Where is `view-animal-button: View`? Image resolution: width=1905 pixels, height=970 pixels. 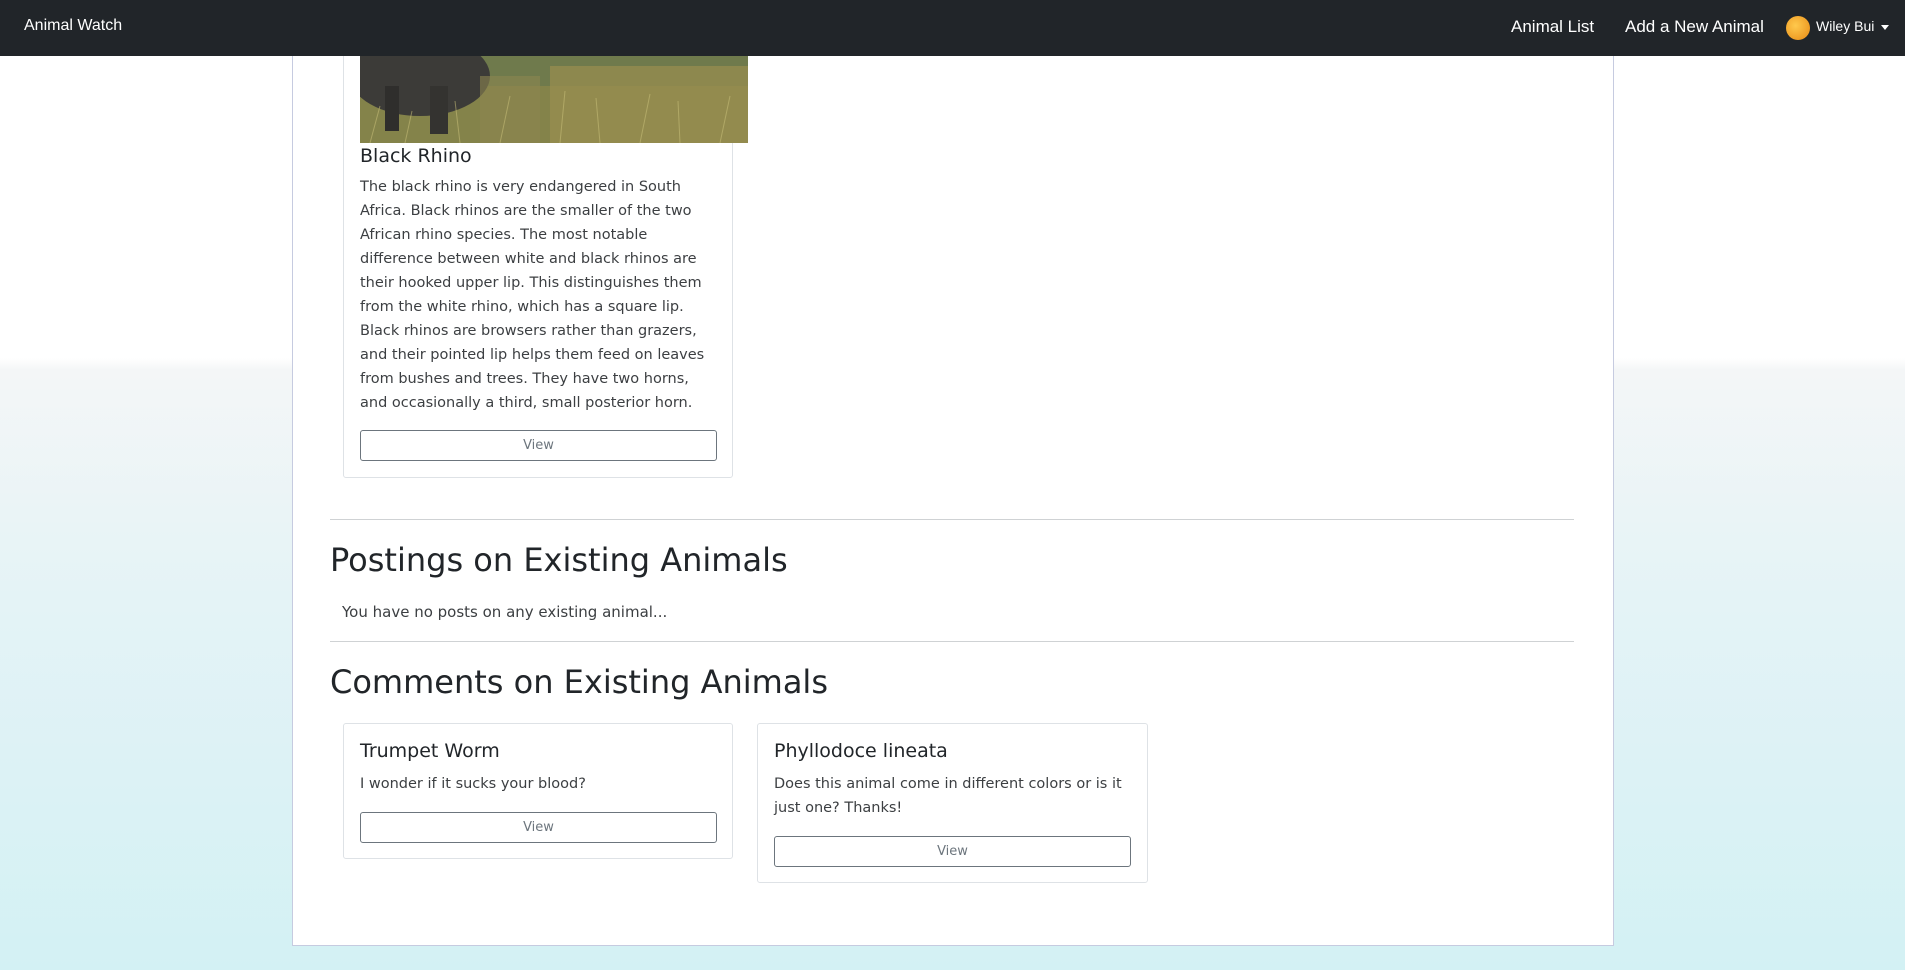 view-animal-button: View is located at coordinates (538, 445).